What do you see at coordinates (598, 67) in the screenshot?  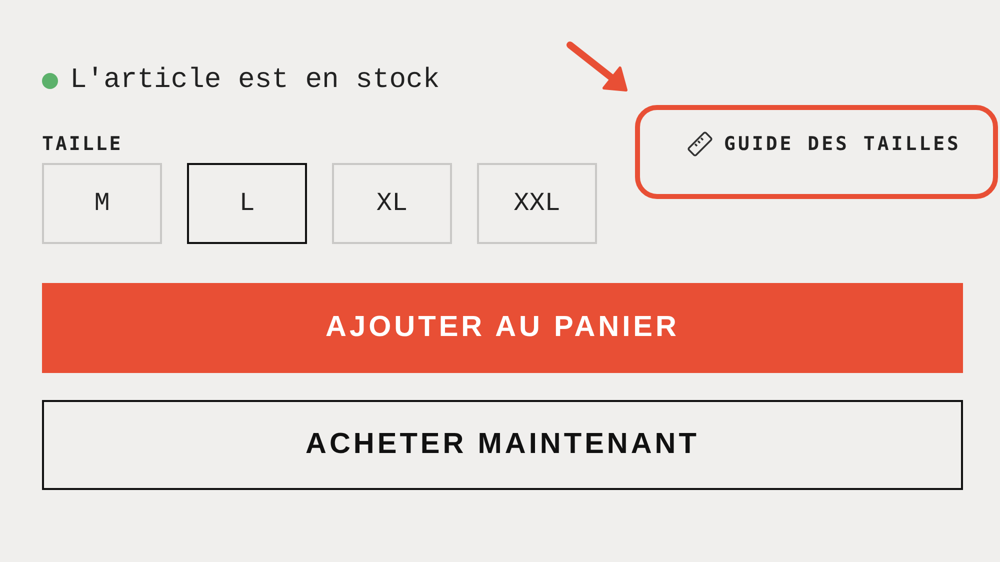 I see `annotation-arrow` at bounding box center [598, 67].